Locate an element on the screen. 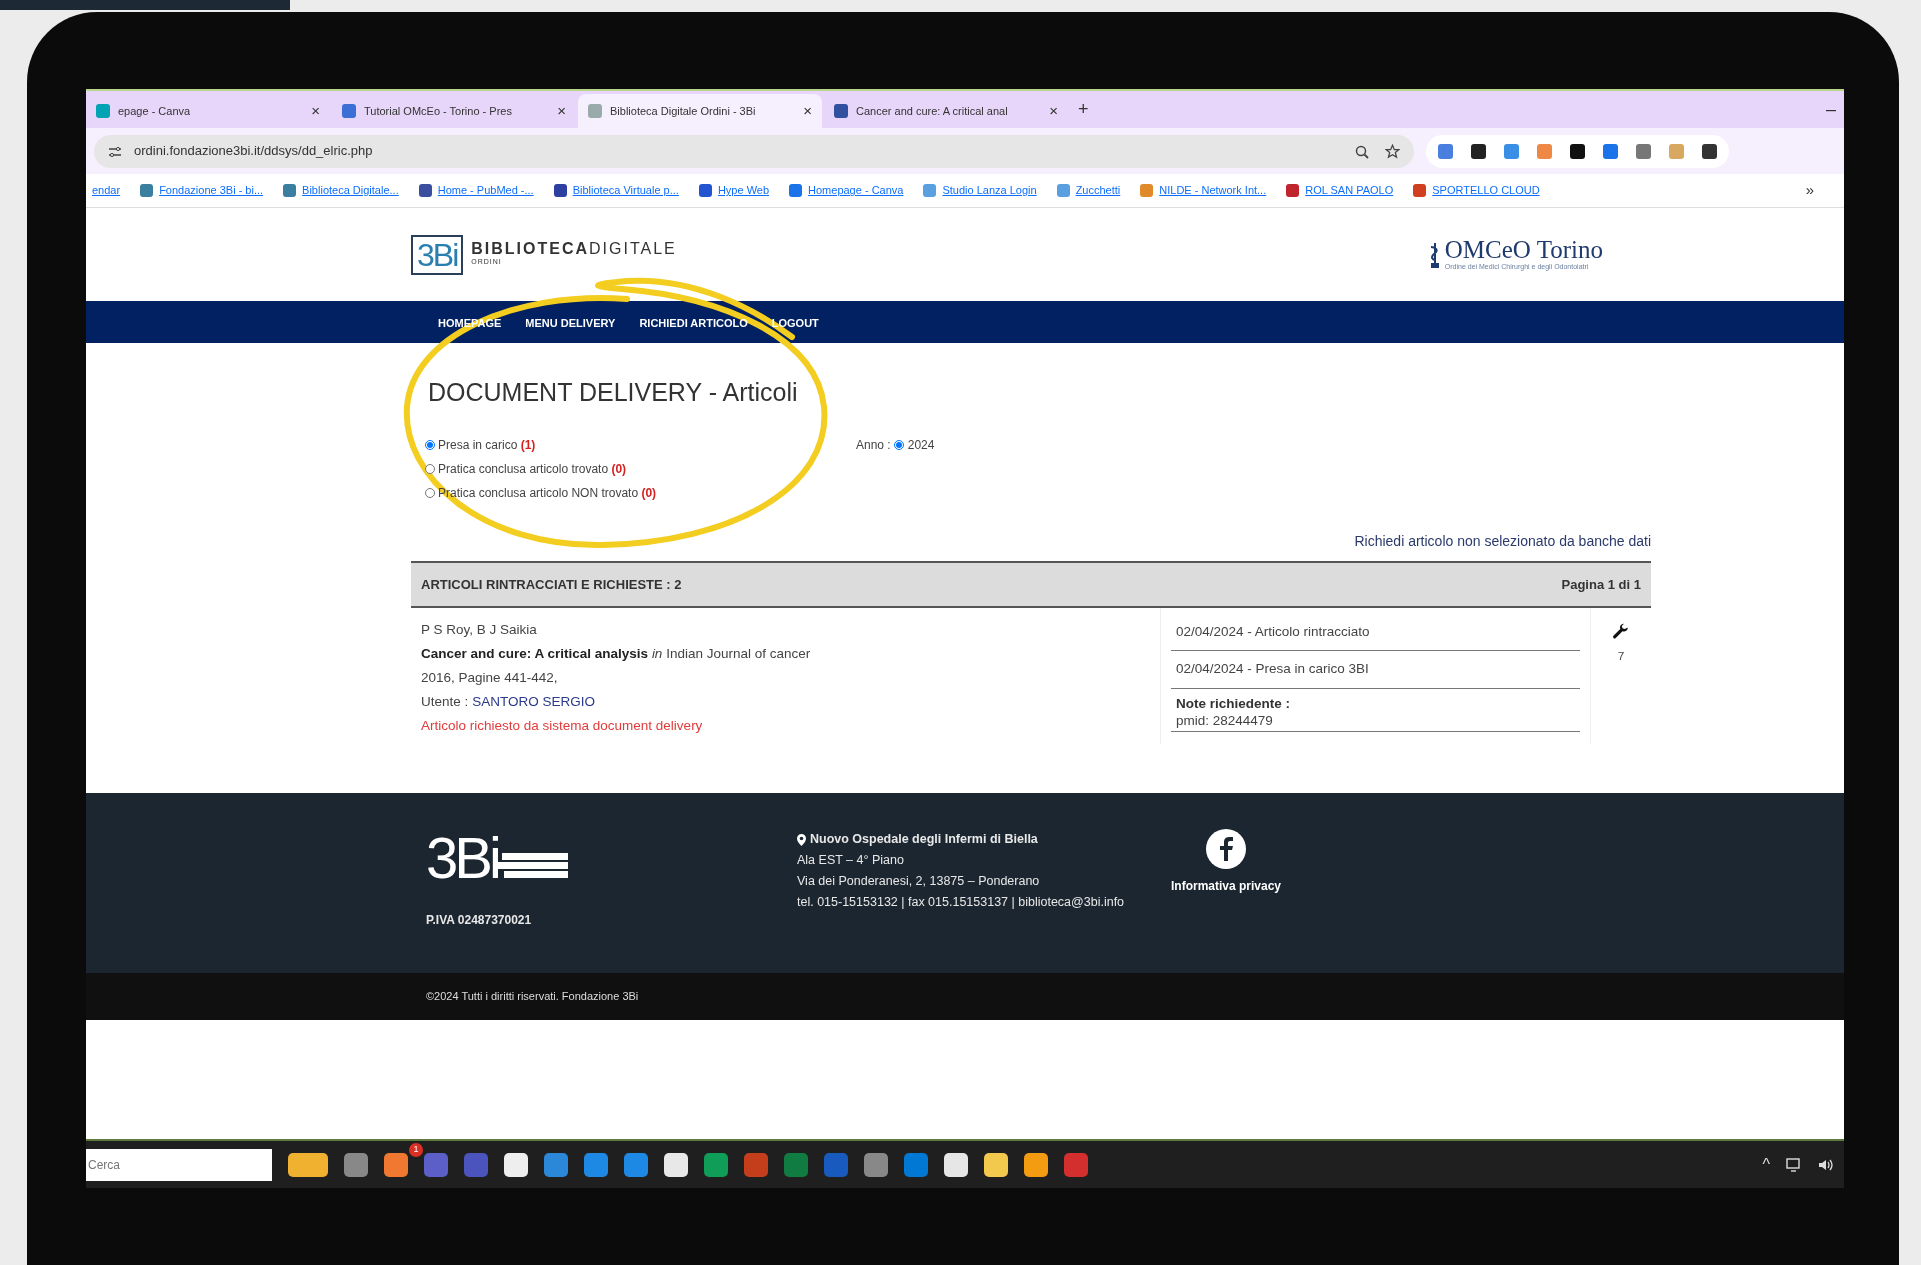 This screenshot has height=1265, width=1921. facebook-icon is located at coordinates (1226, 849).